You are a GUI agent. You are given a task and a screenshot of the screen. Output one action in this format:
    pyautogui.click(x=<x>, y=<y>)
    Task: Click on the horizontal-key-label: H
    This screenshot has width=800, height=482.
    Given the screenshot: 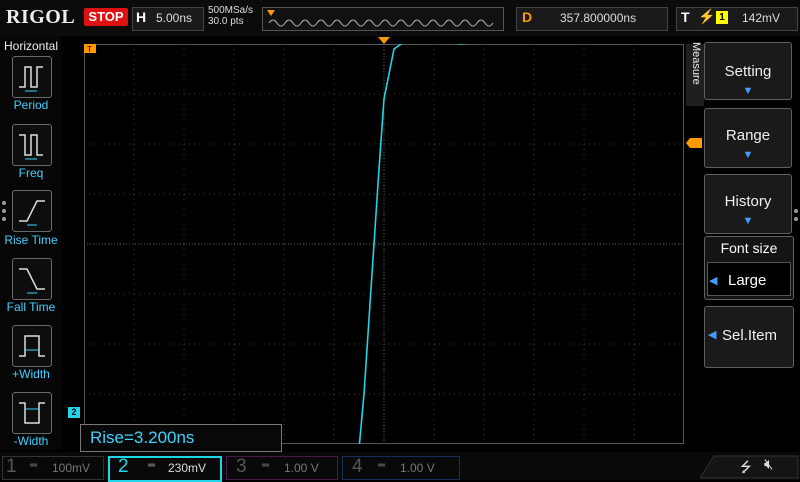 What is the action you would take?
    pyautogui.click(x=141, y=17)
    